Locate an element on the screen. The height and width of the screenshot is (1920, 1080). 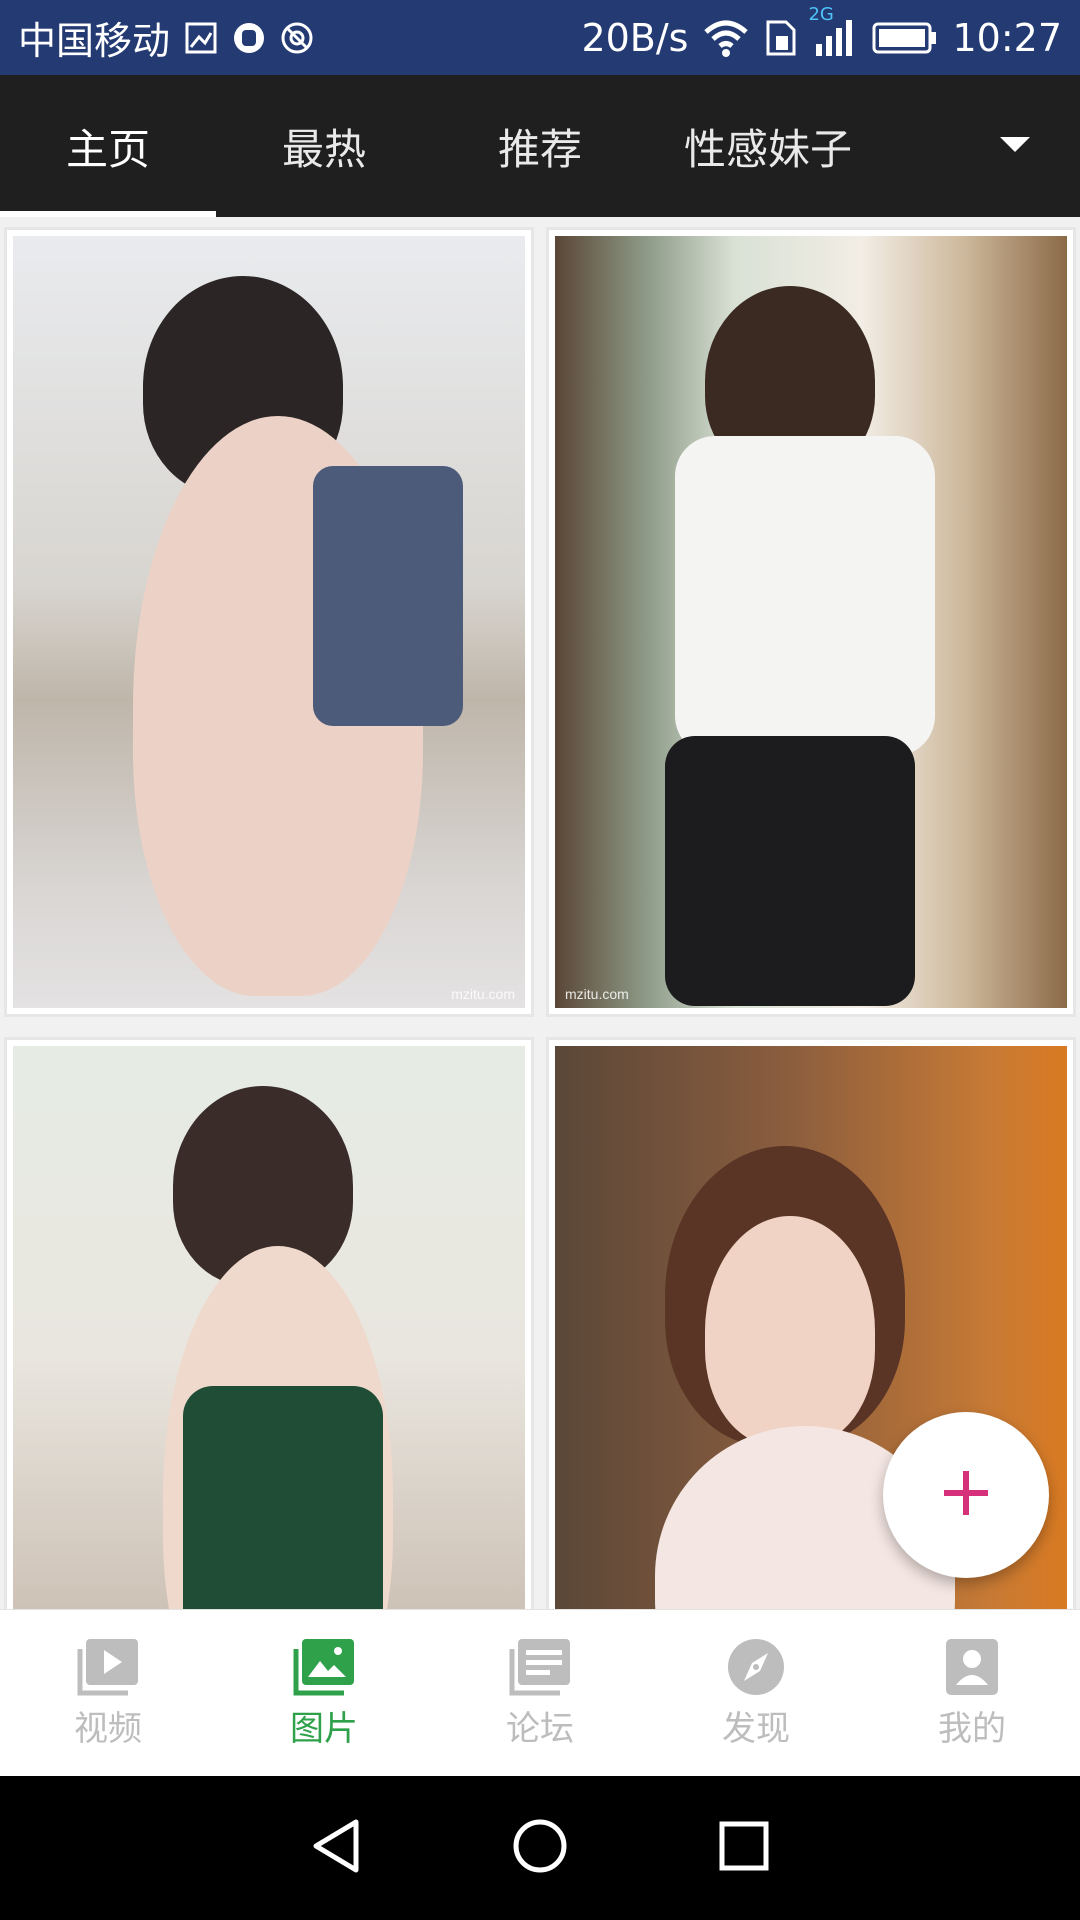
tab-label: 推荐 is located at coordinates (539, 149).